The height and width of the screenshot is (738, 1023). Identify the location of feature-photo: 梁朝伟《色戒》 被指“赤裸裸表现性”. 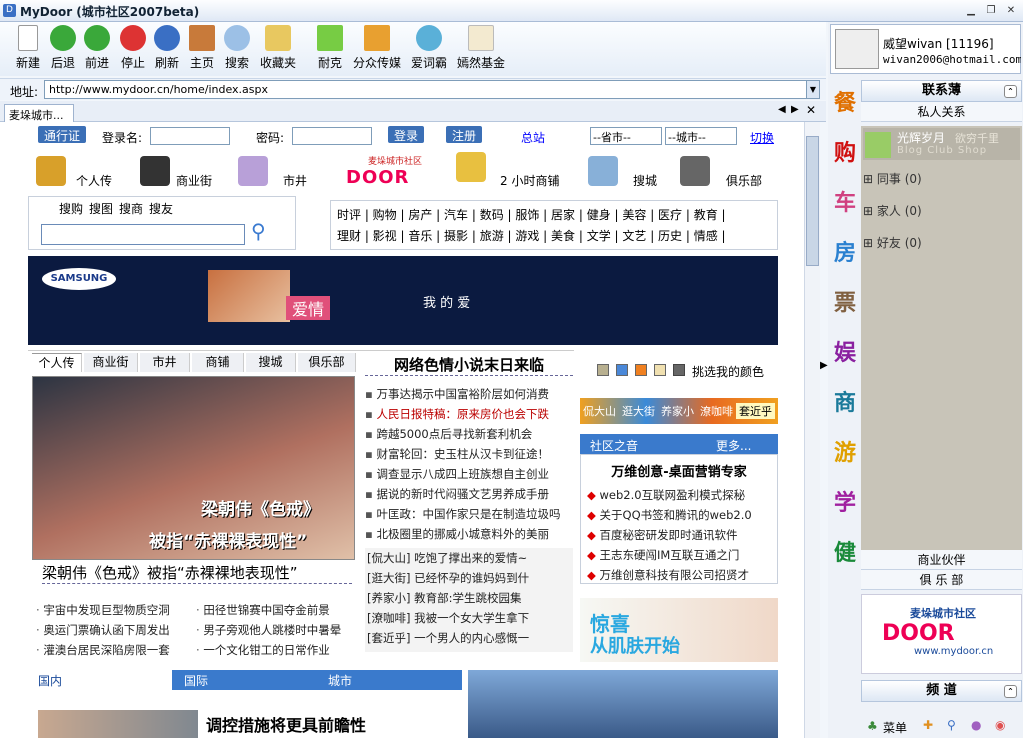
(193, 468).